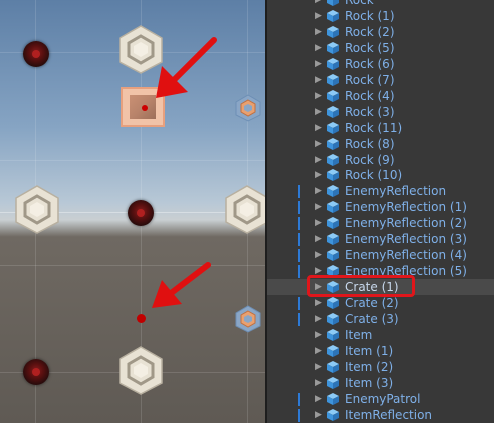 The width and height of the screenshot is (494, 423). Describe the element at coordinates (370, 111) in the screenshot. I see `hierarchy-row-label: Rock (3)` at that location.